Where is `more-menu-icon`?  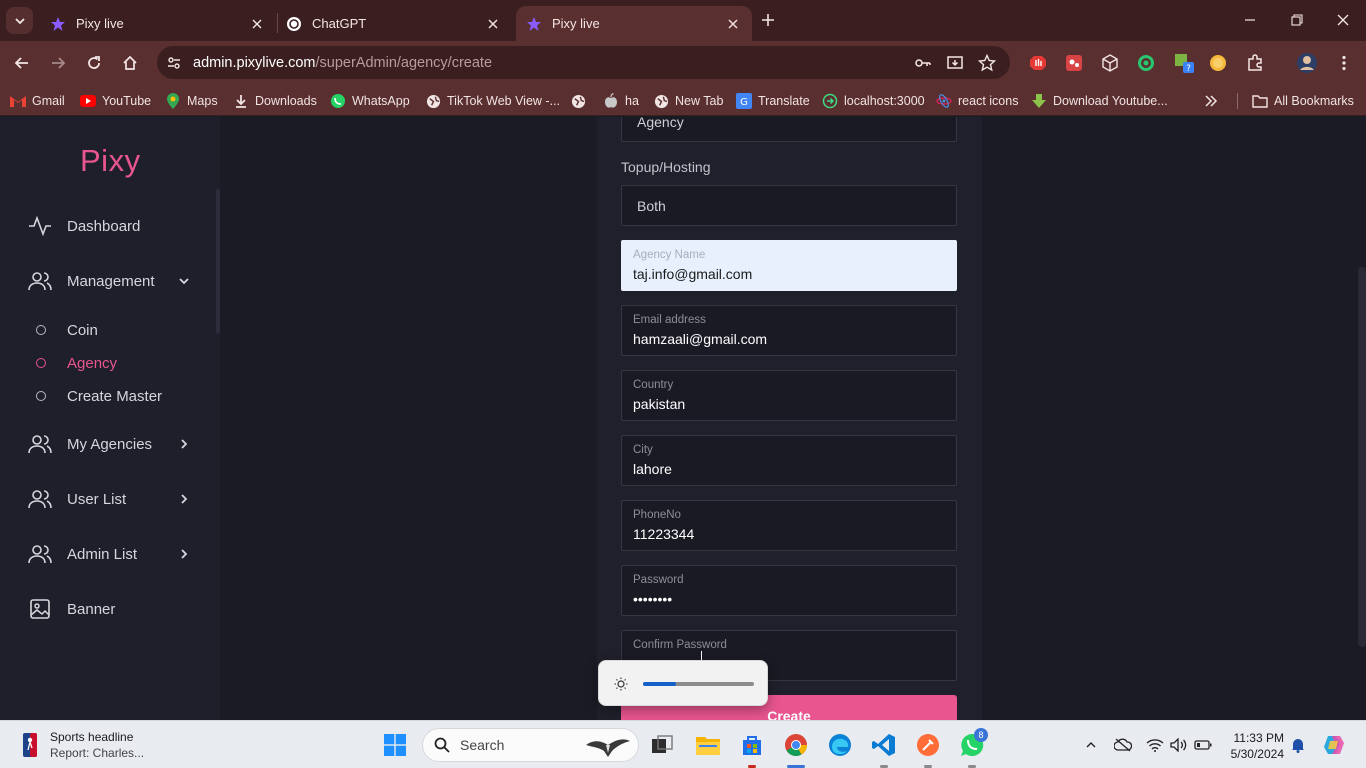 more-menu-icon is located at coordinates (1344, 63).